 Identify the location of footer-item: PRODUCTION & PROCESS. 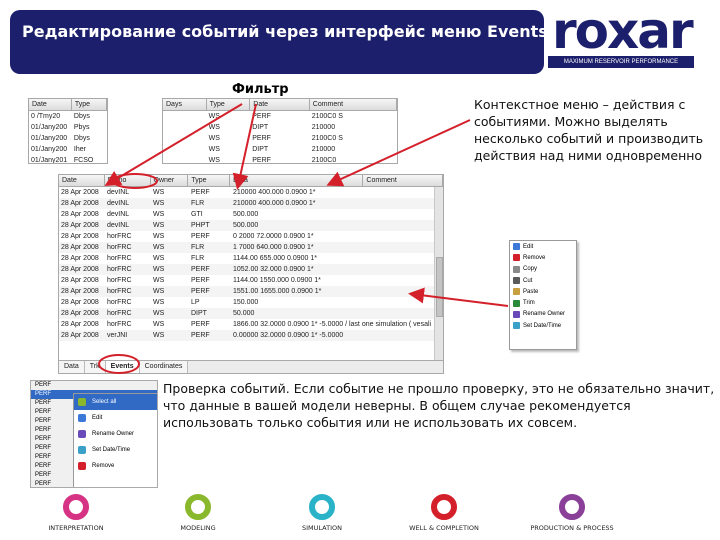
(572, 513).